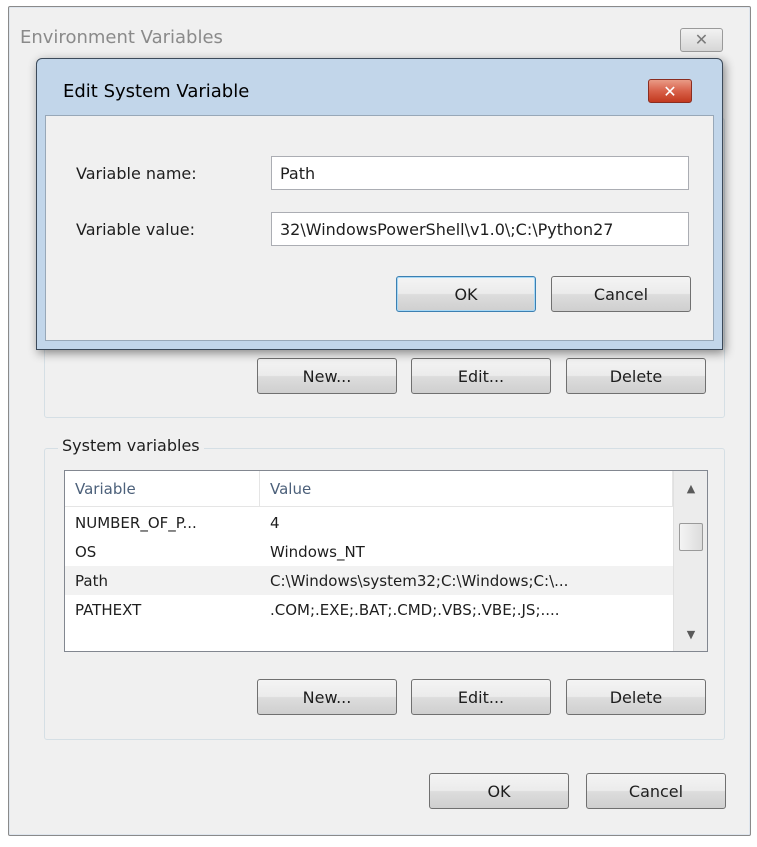  I want to click on scrollbar-thumb, so click(691, 537).